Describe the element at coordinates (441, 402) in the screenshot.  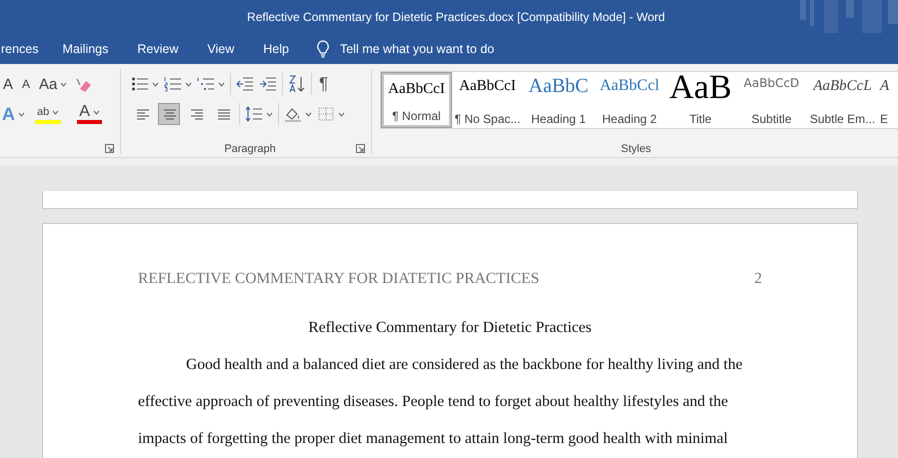
I see `body-paragraph: Good health and a balanced diet are considered as the backbone for healthy living and the effective approach of preventing diseases. People tend to forget about healthy lifestyles and the impacts of forgetting the proper diet management to attain long-term good health with minimal` at that location.